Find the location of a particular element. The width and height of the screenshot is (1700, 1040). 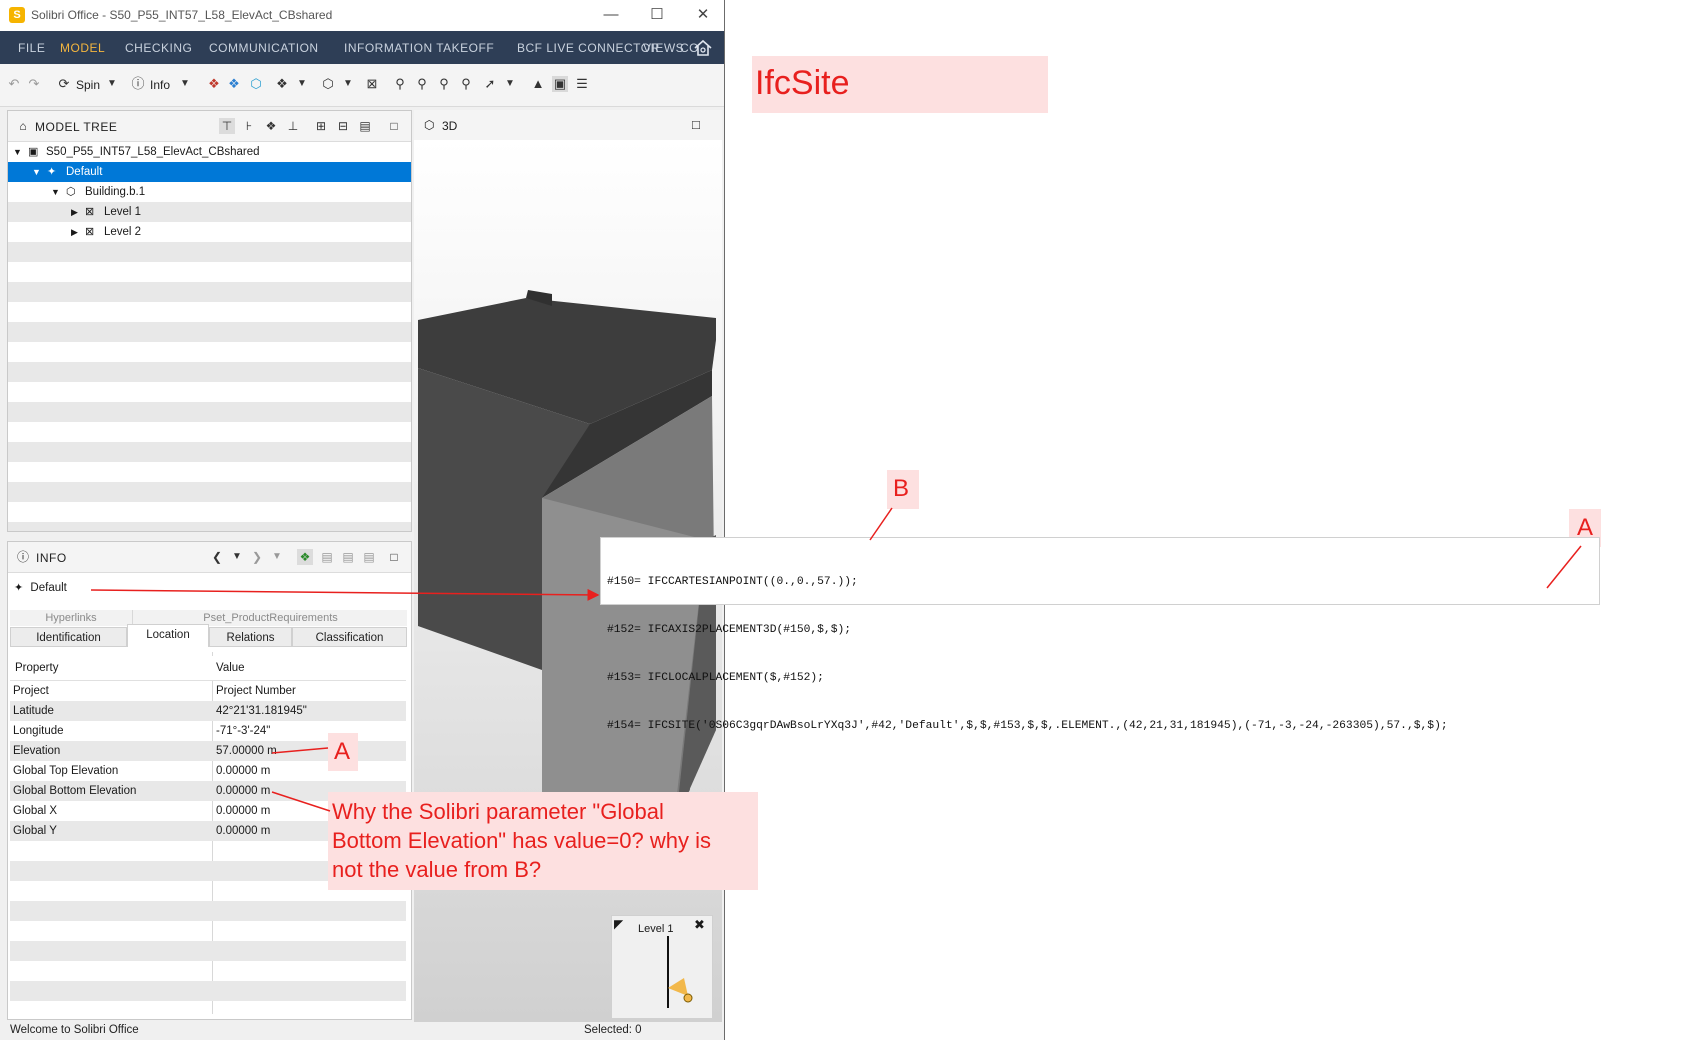

tab-relations: Relations is located at coordinates (250, 637).